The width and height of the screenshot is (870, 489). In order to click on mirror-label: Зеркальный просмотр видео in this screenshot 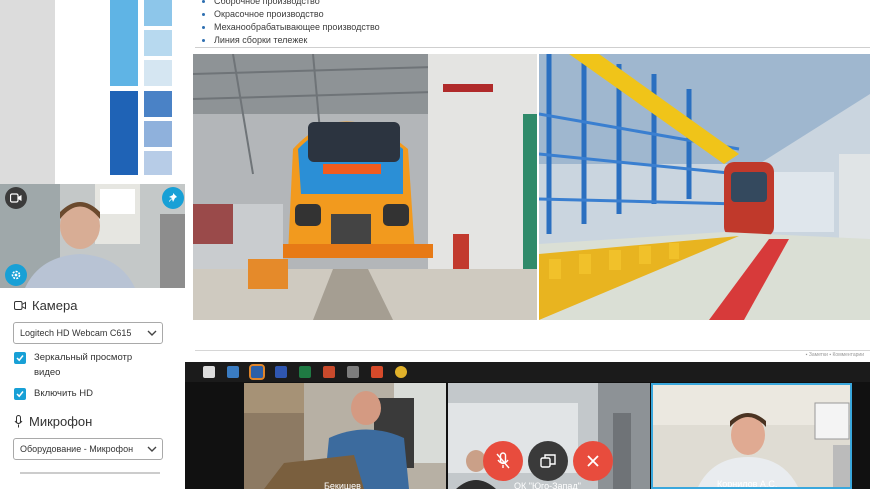, I will do `click(83, 365)`.